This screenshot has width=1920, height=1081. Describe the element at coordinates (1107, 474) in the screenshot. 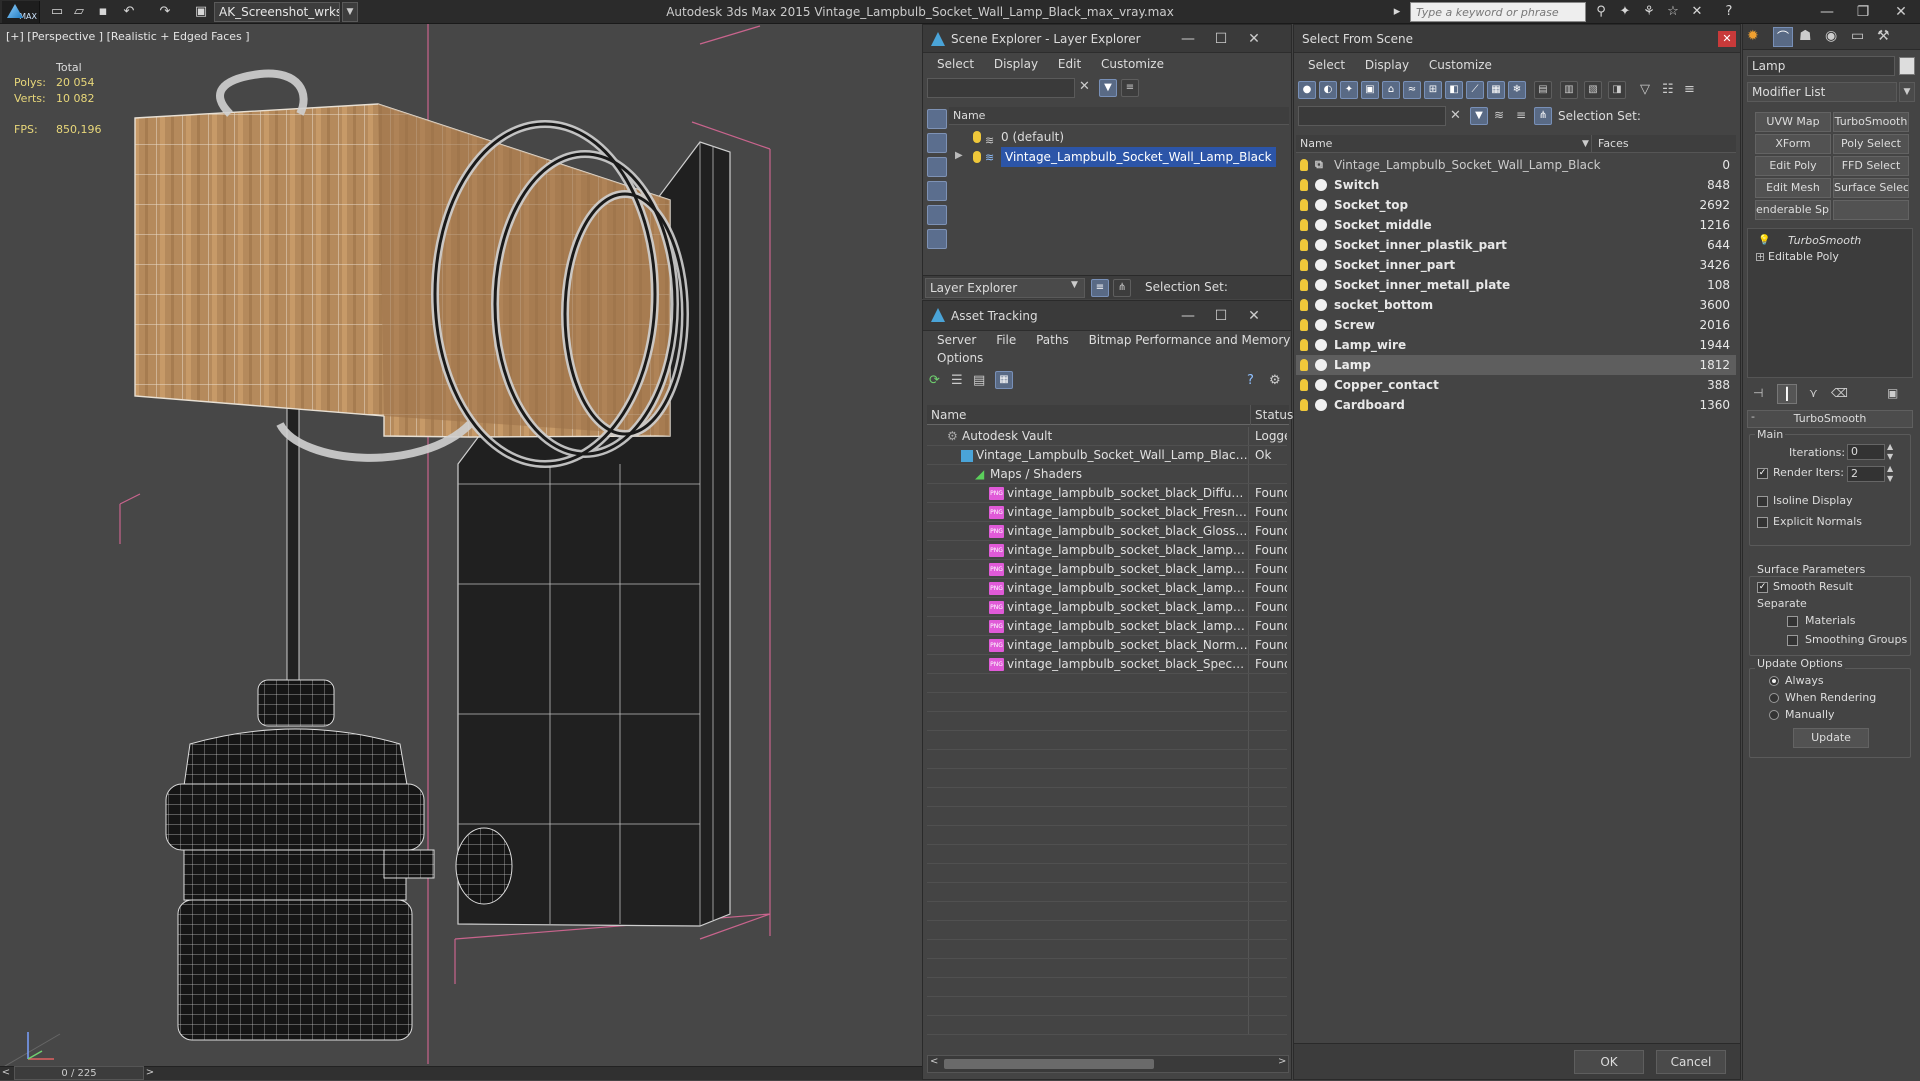

I see `asset-row: ◢ Maps / Shaders` at that location.